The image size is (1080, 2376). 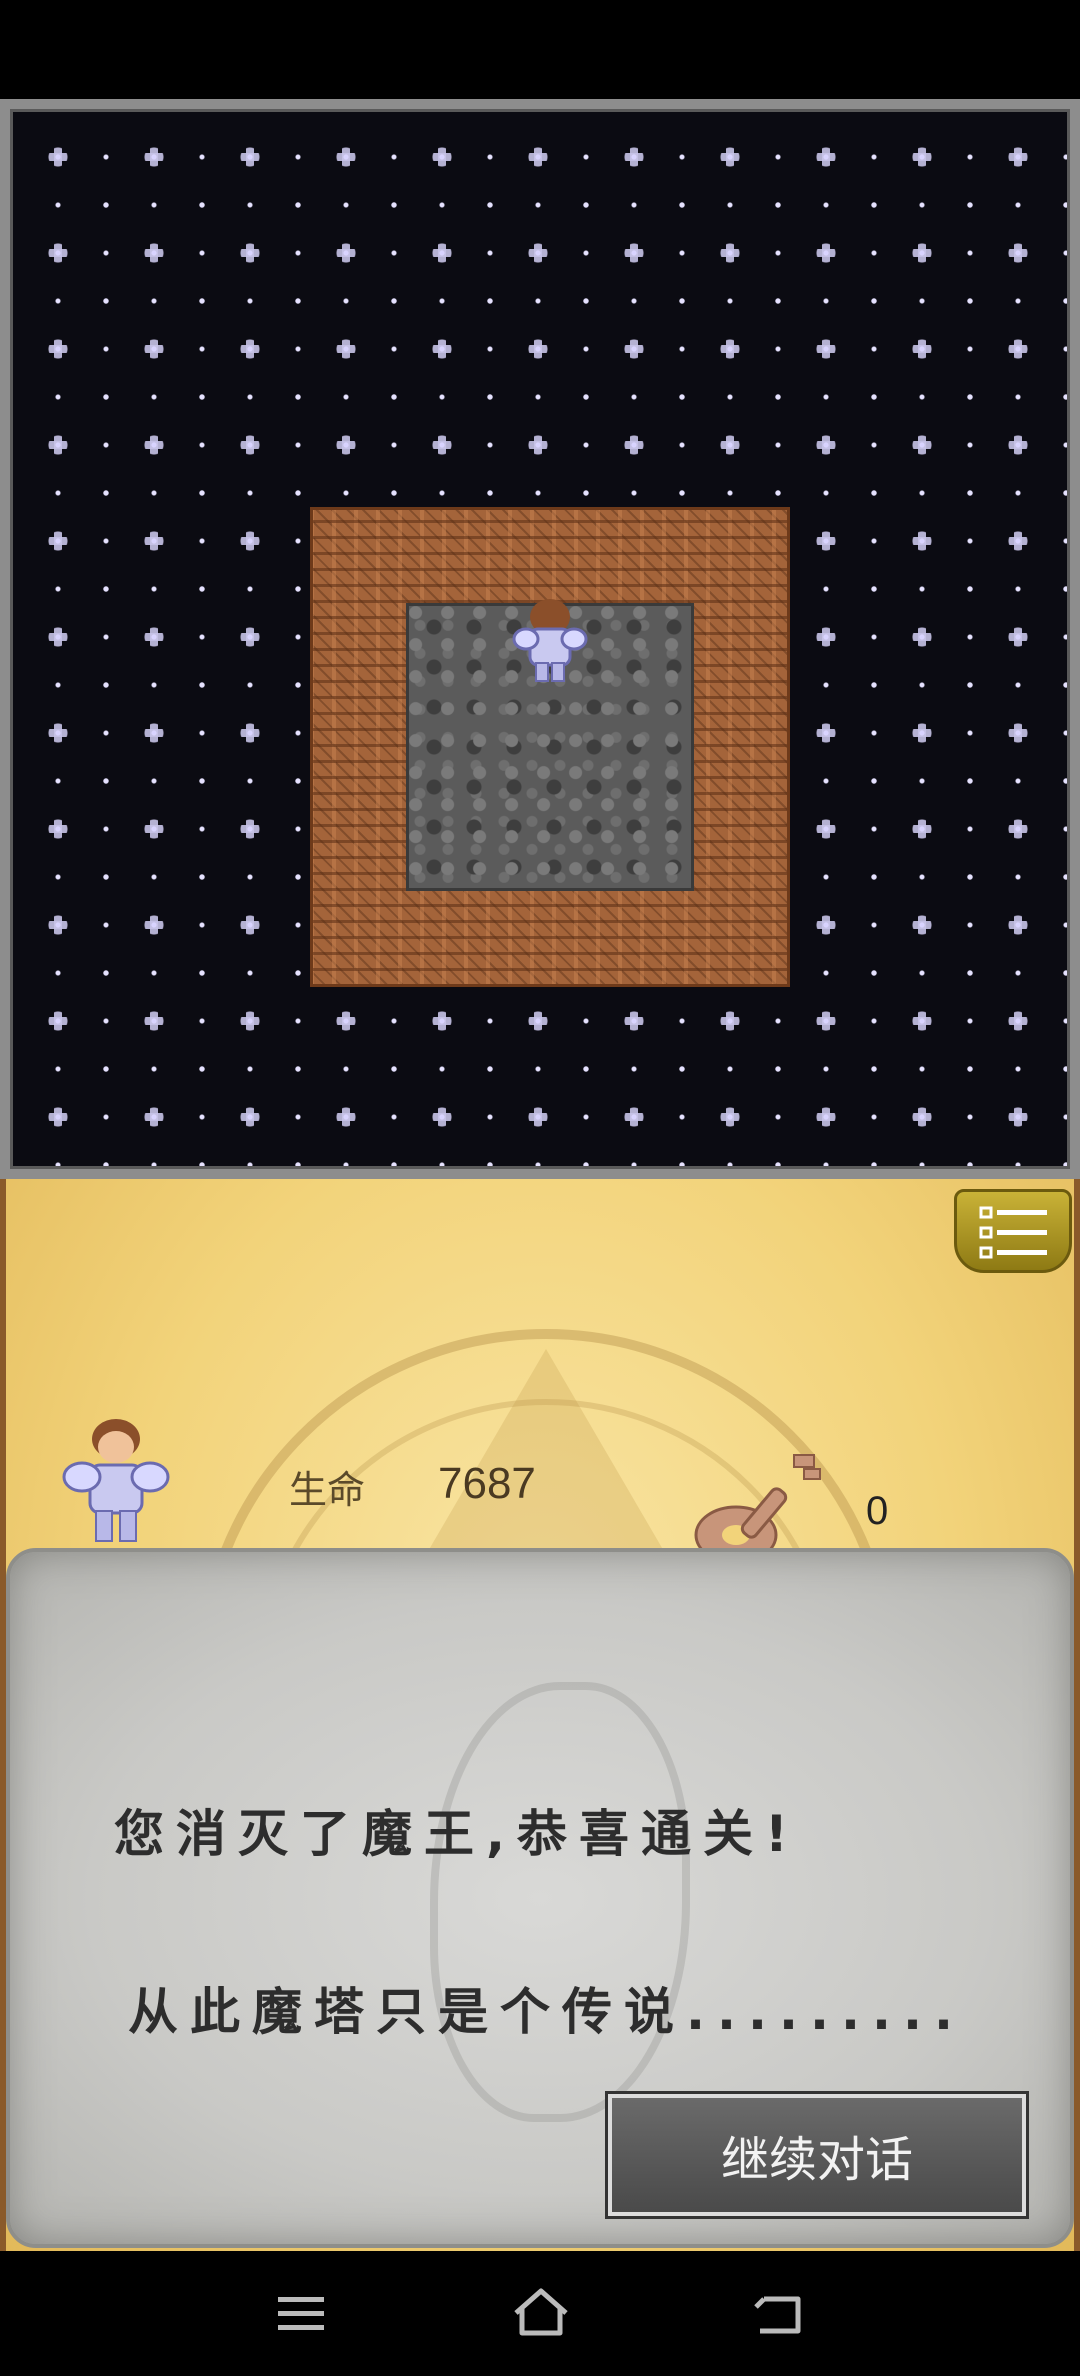 I want to click on continue-dialog-button: 继续对话, so click(x=817, y=2155).